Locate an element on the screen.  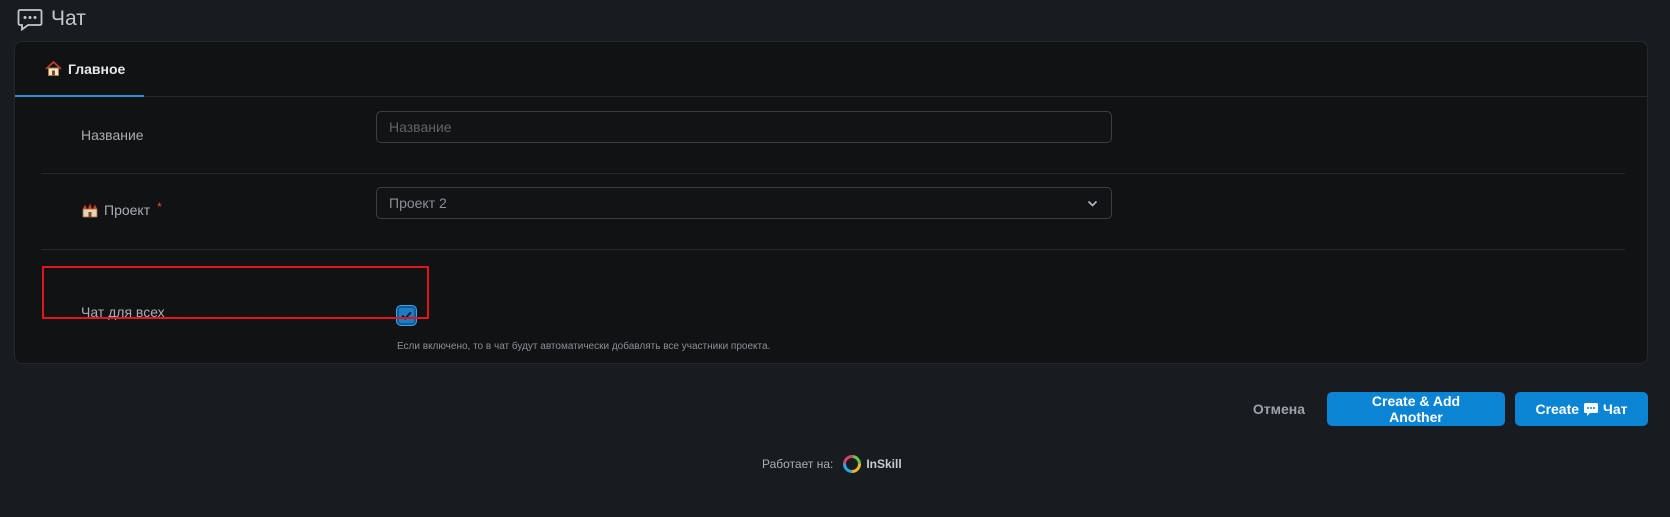
brand-name: InSkill is located at coordinates (884, 464).